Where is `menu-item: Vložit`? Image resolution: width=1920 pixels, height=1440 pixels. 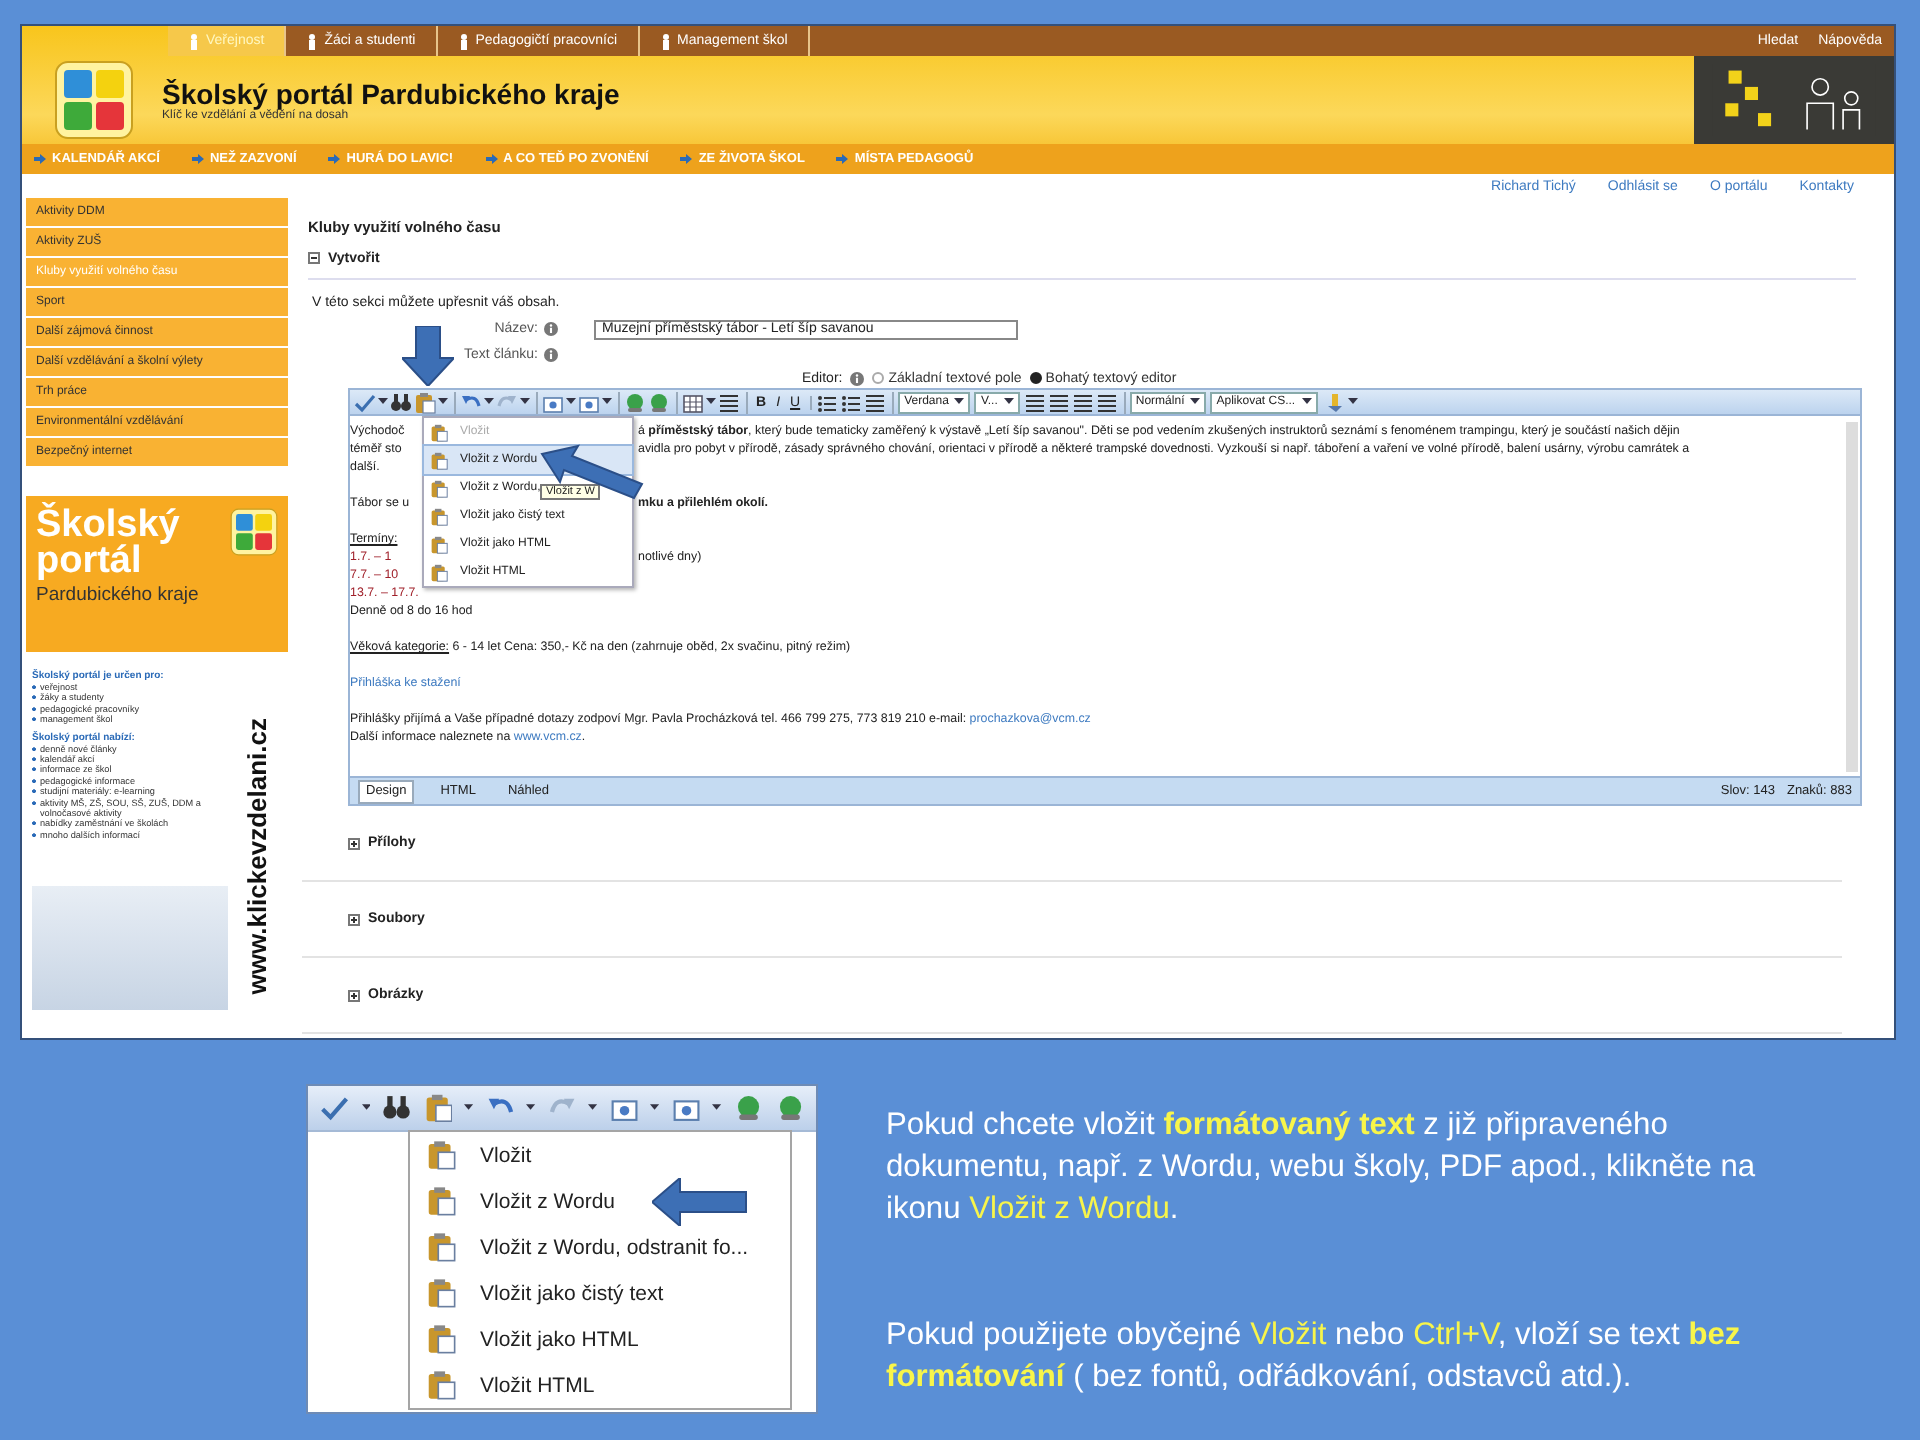
menu-item: Vložit is located at coordinates (600, 1155).